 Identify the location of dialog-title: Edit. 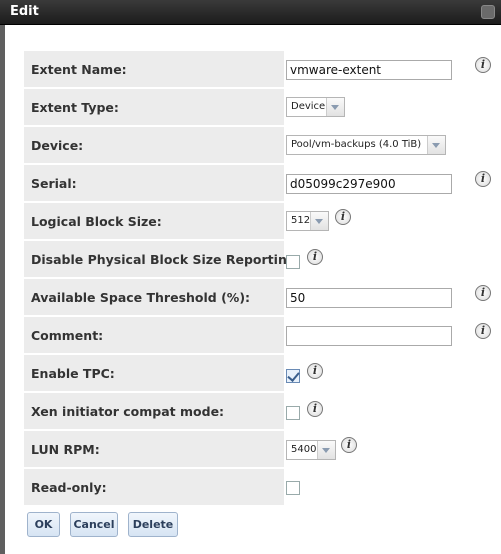
(24, 11).